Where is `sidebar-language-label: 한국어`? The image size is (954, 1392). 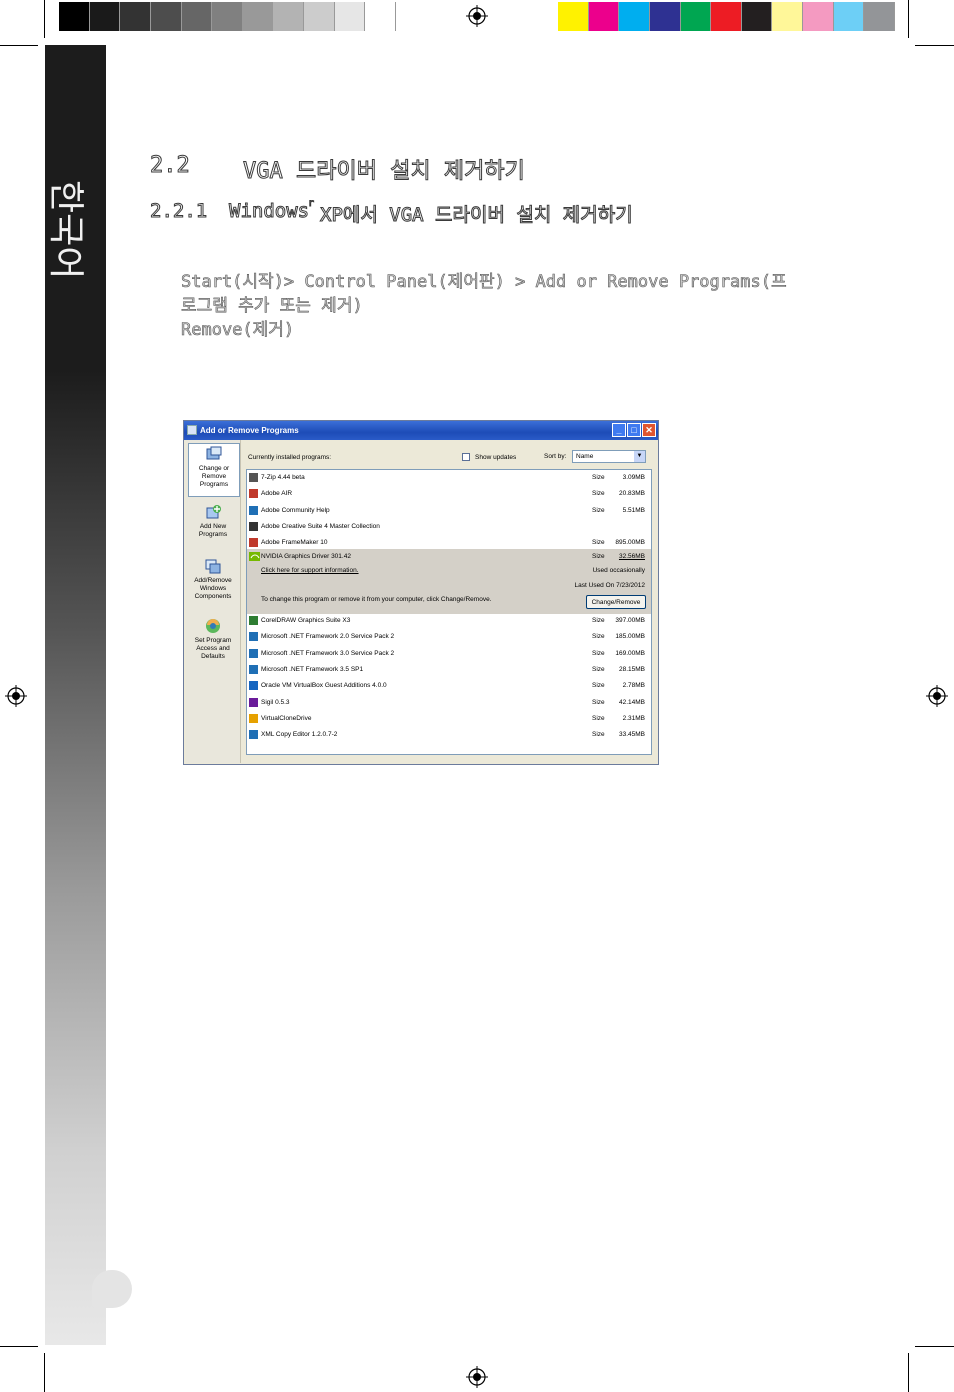
sidebar-language-label: 한국어 is located at coordinates (65, 230).